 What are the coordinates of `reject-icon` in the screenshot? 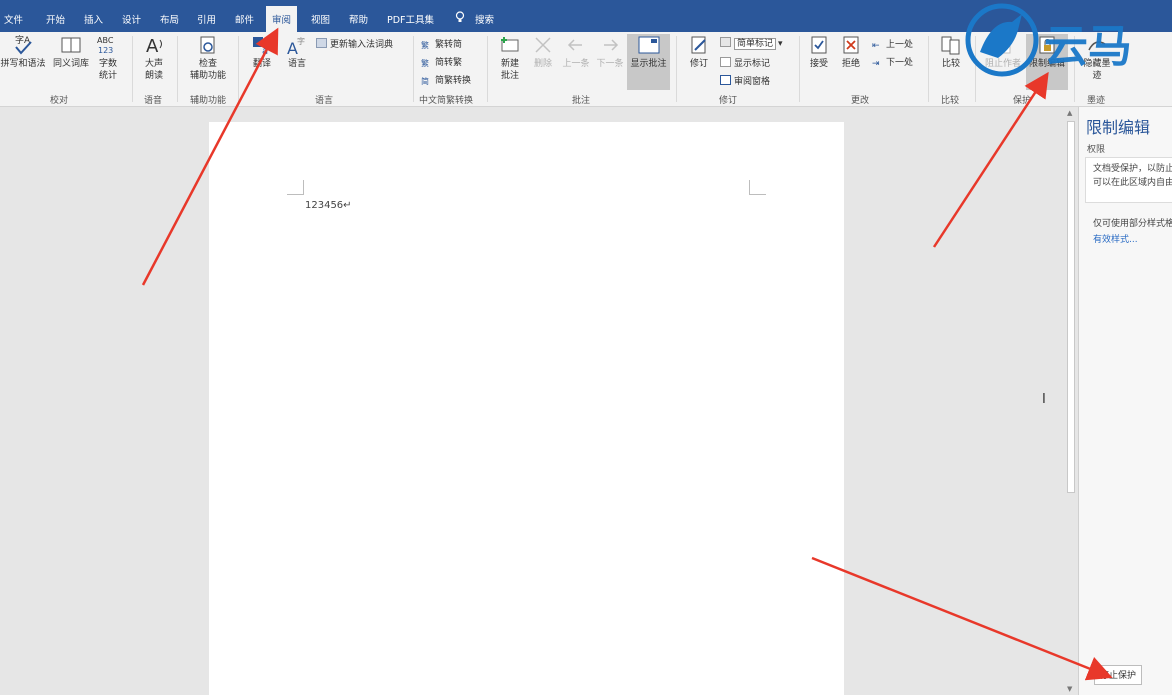 It's located at (851, 45).